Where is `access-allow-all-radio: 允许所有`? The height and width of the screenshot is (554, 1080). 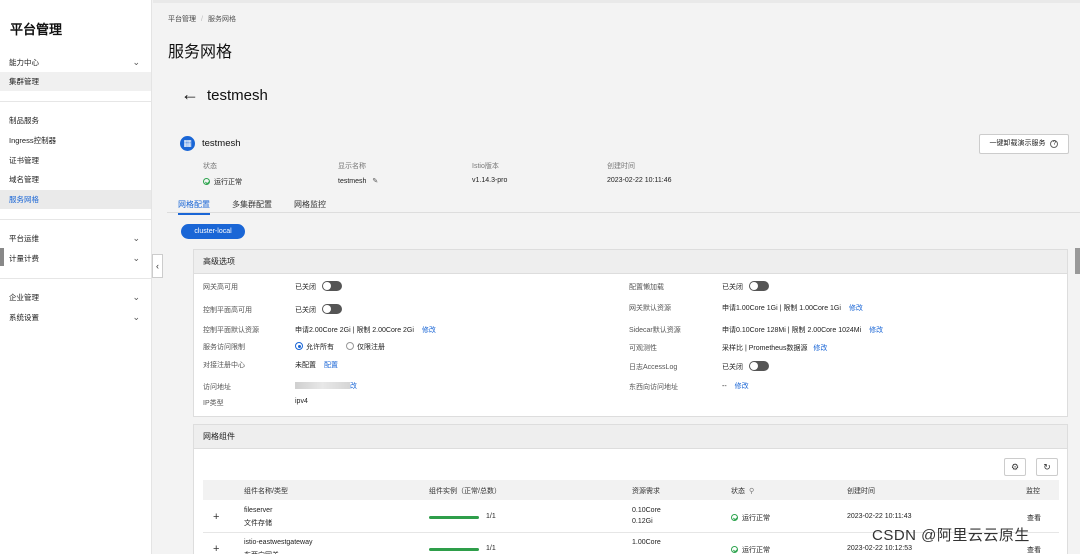
access-allow-all-radio: 允许所有 is located at coordinates (314, 346).